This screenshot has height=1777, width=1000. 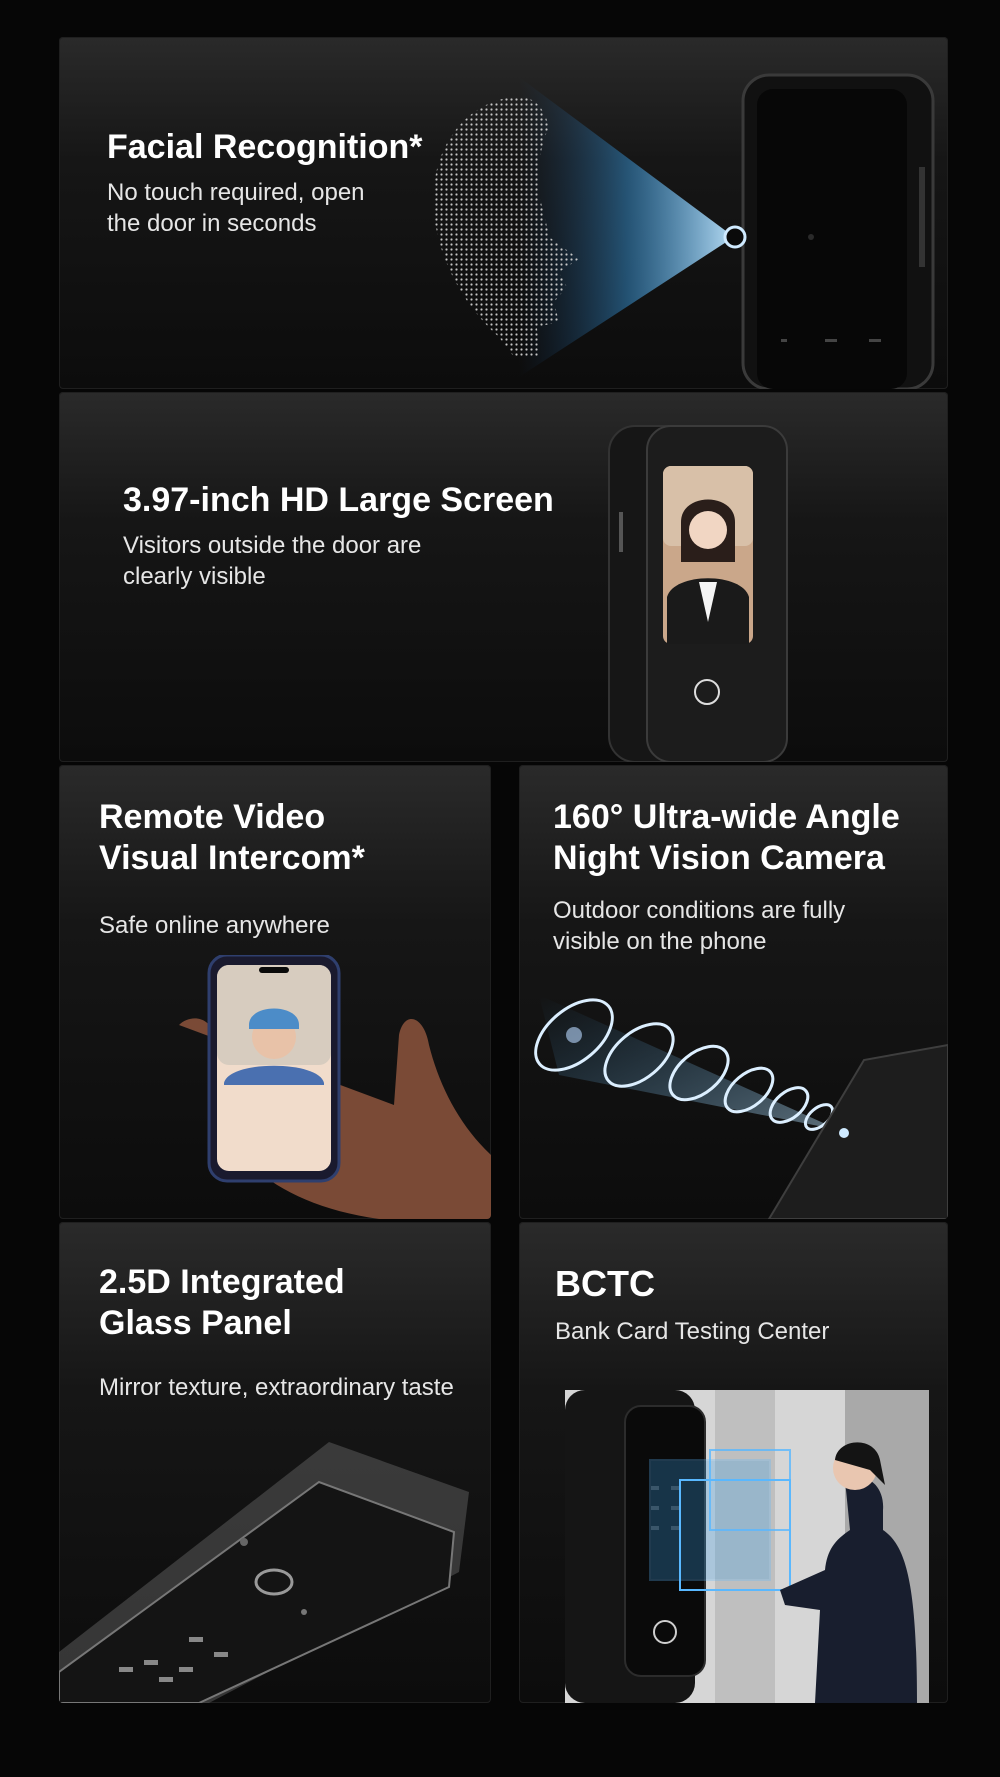 I want to click on wide-angle-camera-illustration, so click(x=741, y=1107).